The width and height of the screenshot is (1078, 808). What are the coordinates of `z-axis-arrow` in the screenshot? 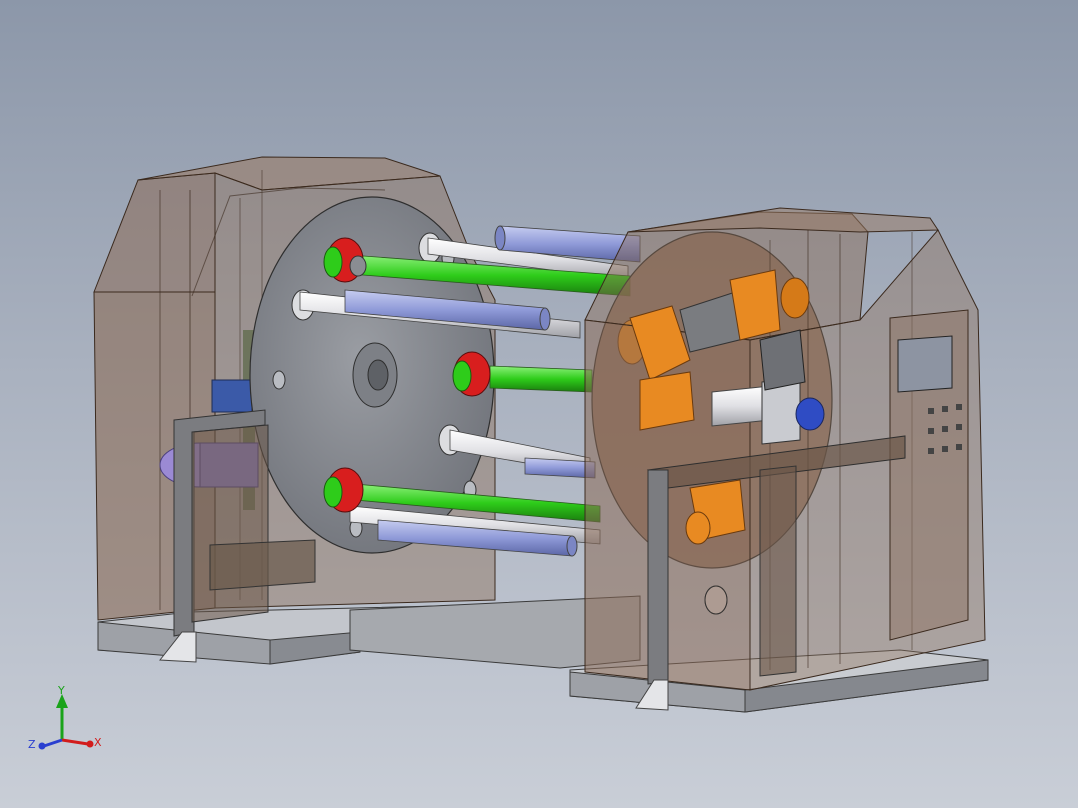 It's located at (53, 743).